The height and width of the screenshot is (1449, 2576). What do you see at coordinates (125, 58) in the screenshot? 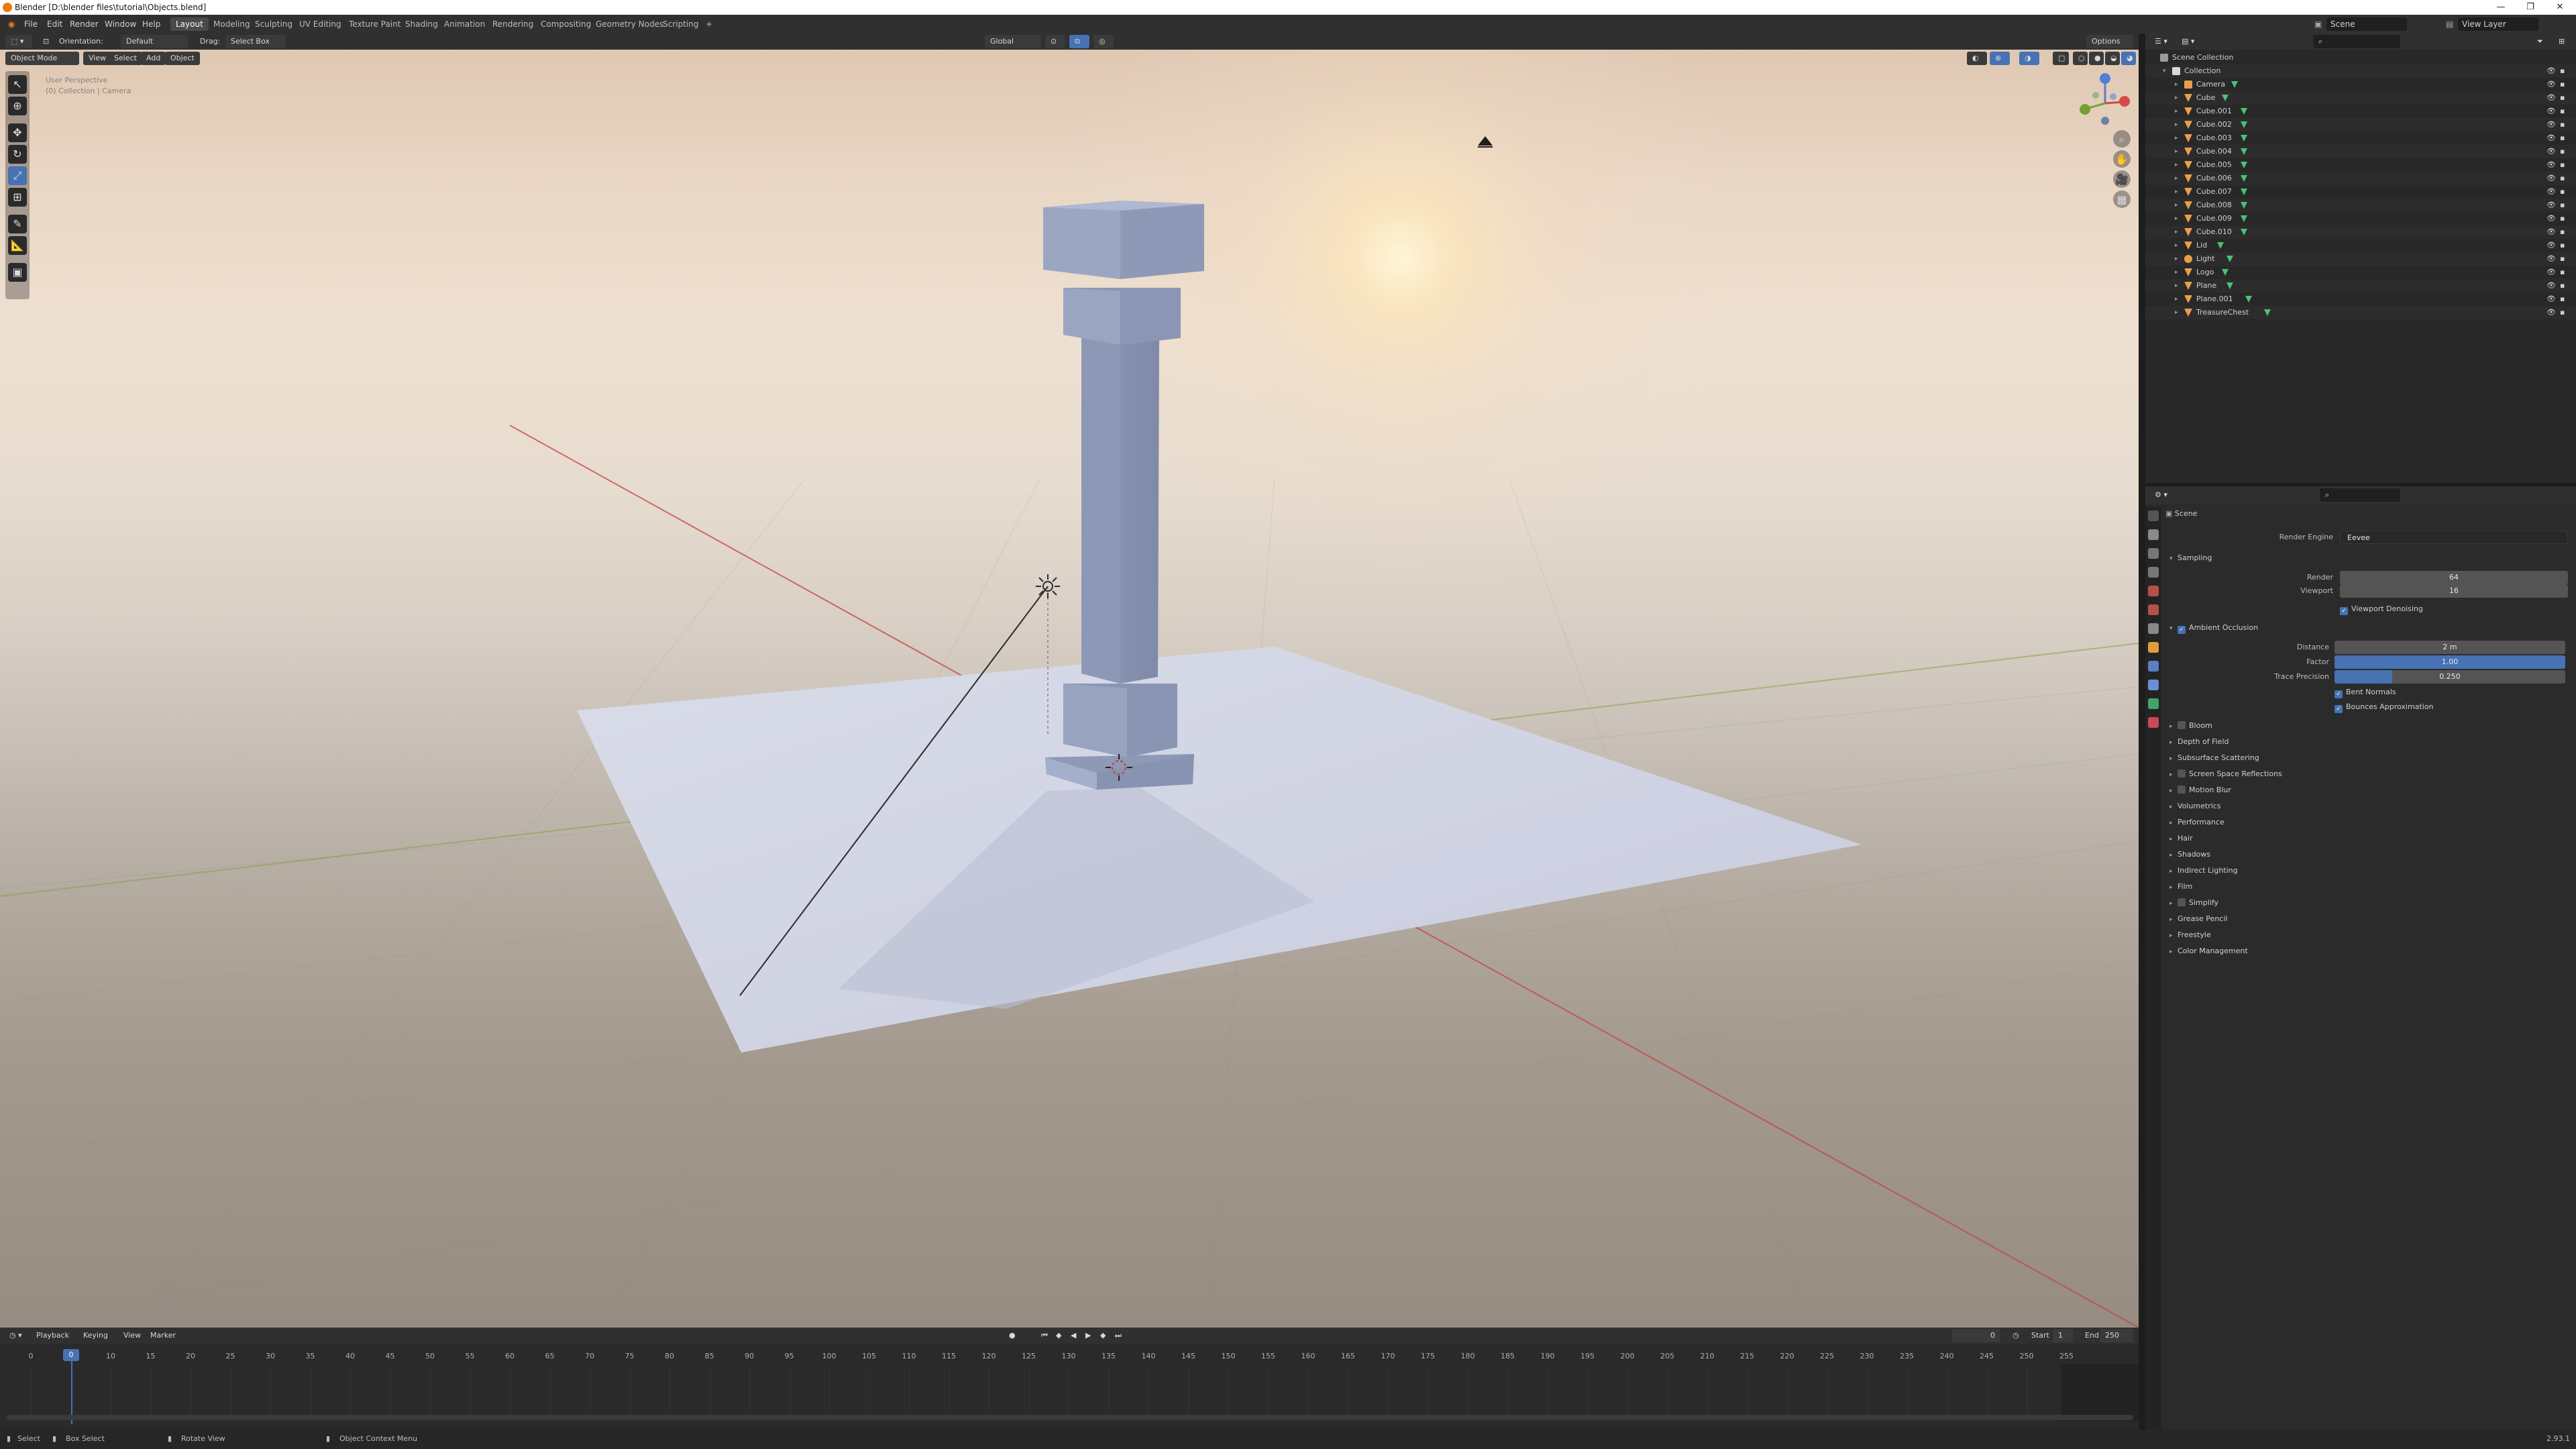
I see `select-menu: Select` at bounding box center [125, 58].